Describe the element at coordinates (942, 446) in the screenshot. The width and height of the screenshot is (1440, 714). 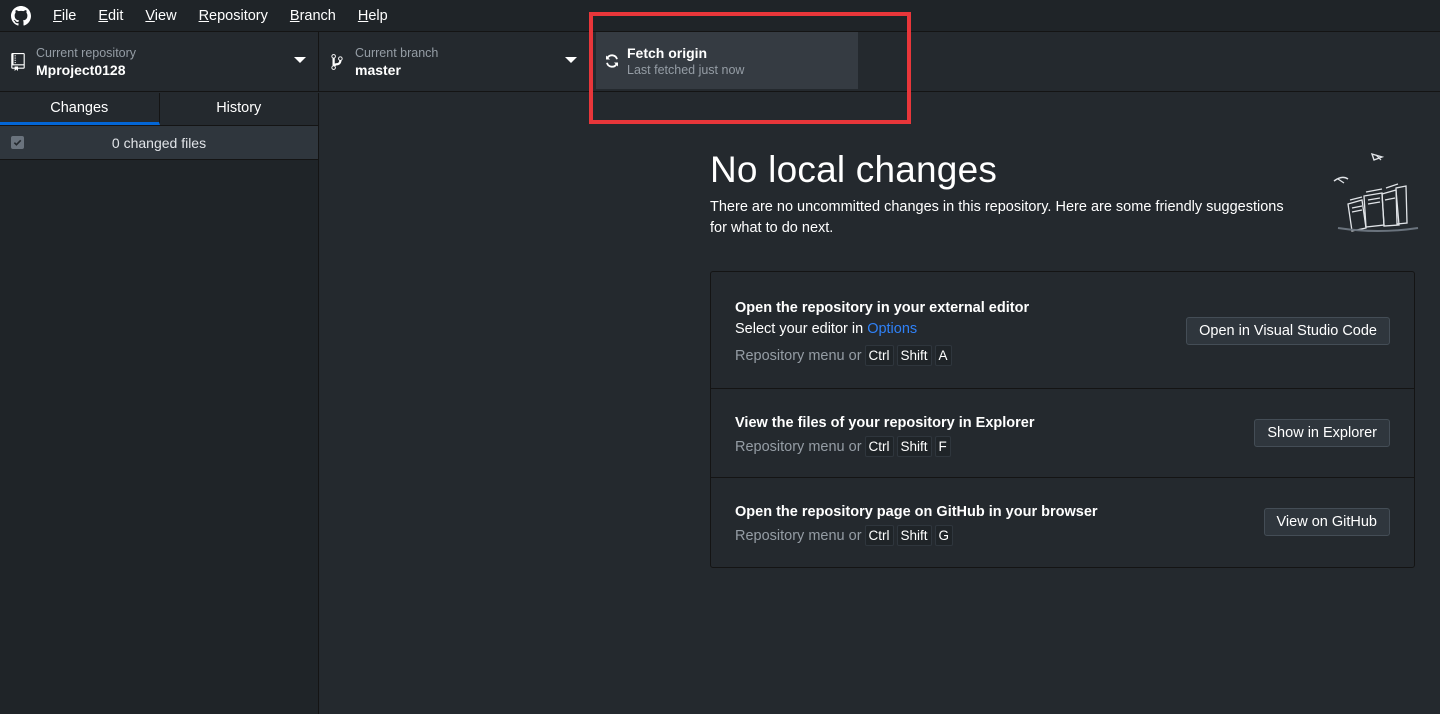
I see `key-f: F` at that location.